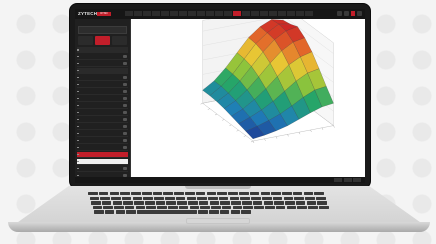 Image resolution: width=436 pixels, height=244 pixels. What do you see at coordinates (353, 13) in the screenshot?
I see `primary-action-button` at bounding box center [353, 13].